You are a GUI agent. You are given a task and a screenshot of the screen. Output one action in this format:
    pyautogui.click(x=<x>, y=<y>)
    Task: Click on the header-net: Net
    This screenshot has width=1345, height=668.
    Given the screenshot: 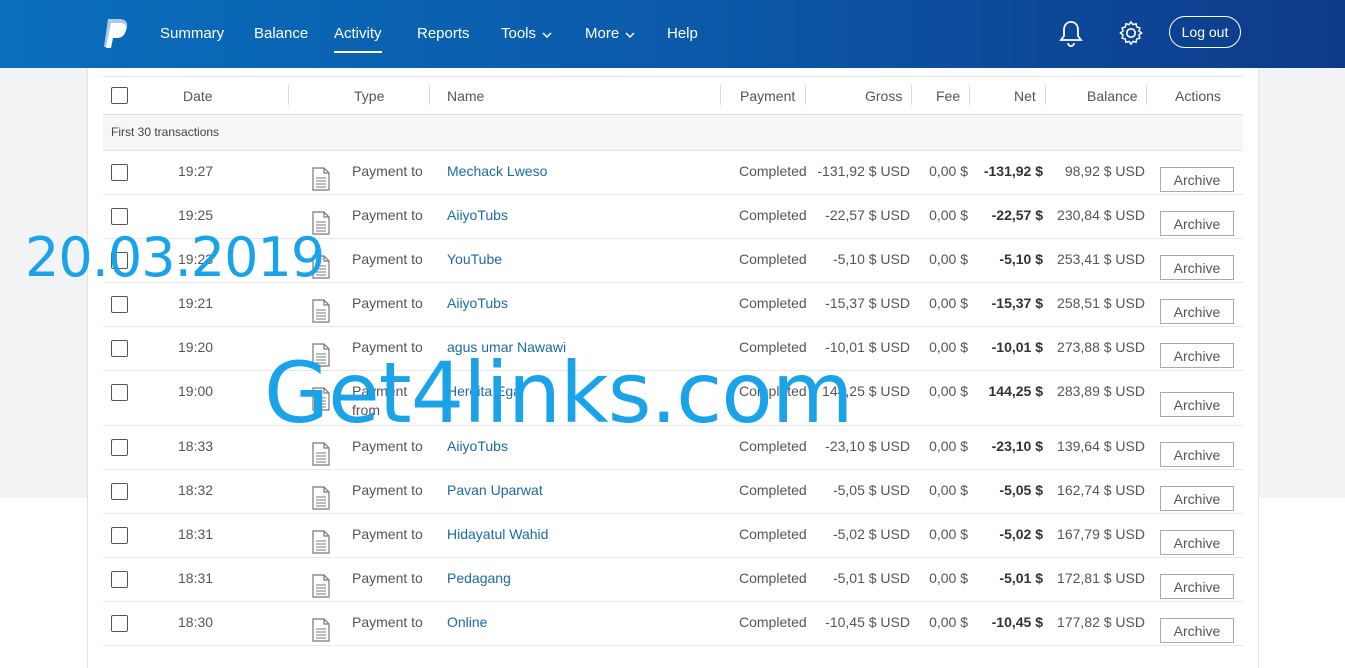 What is the action you would take?
    pyautogui.click(x=1025, y=96)
    